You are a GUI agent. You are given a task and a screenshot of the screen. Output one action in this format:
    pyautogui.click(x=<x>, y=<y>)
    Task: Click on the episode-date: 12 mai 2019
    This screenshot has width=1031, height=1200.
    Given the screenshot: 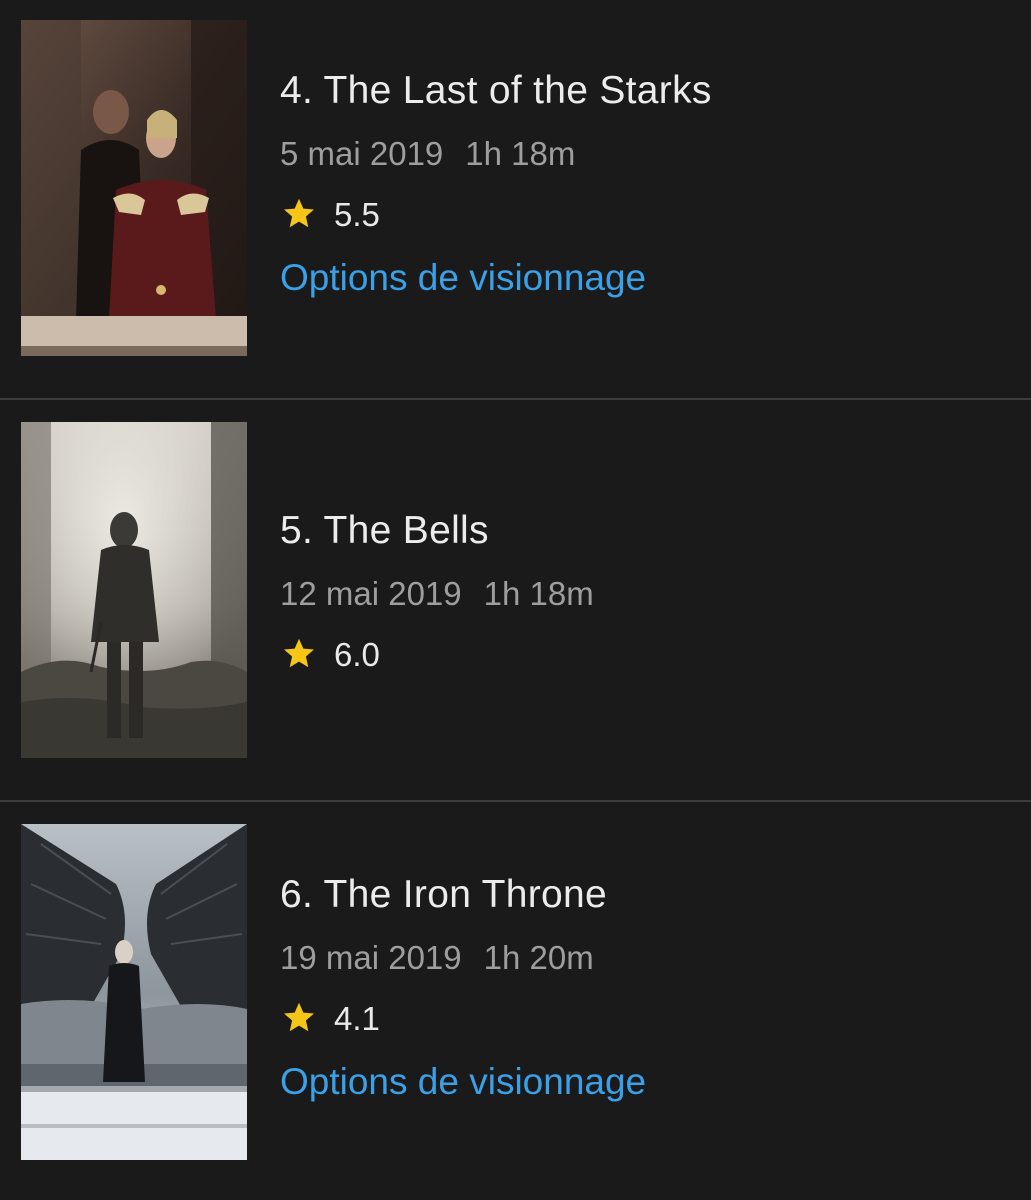 What is the action you would take?
    pyautogui.click(x=371, y=593)
    